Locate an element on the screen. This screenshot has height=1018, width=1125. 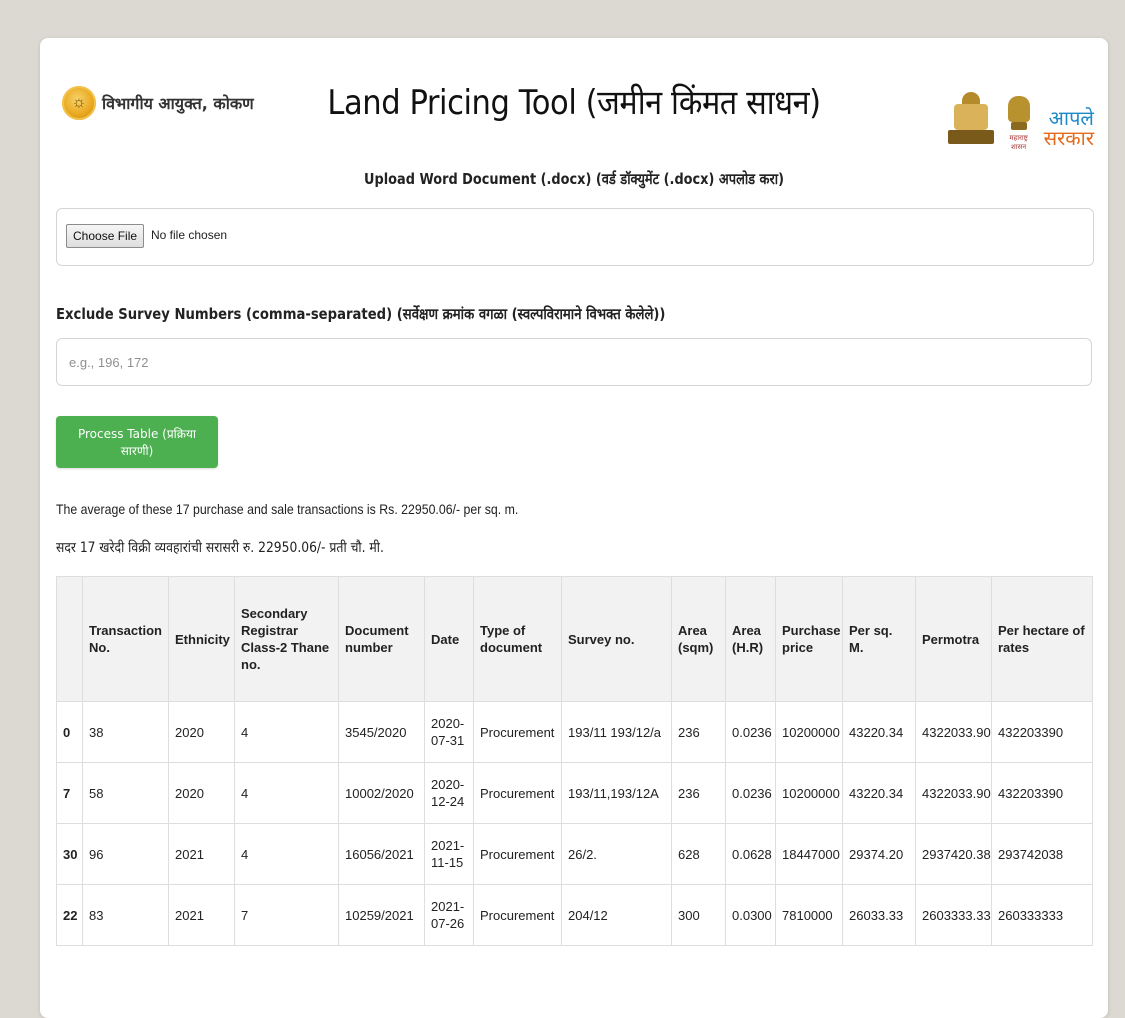
table-cell: 2603333.33 is located at coordinates (953, 915).